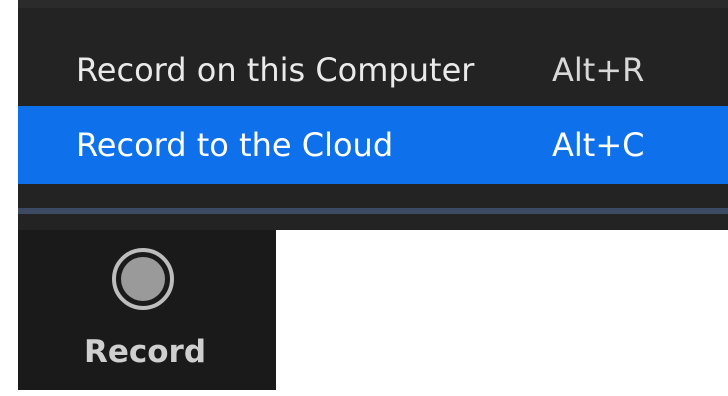 The width and height of the screenshot is (728, 396). I want to click on menu-item-label: Record on this Computer, so click(275, 70).